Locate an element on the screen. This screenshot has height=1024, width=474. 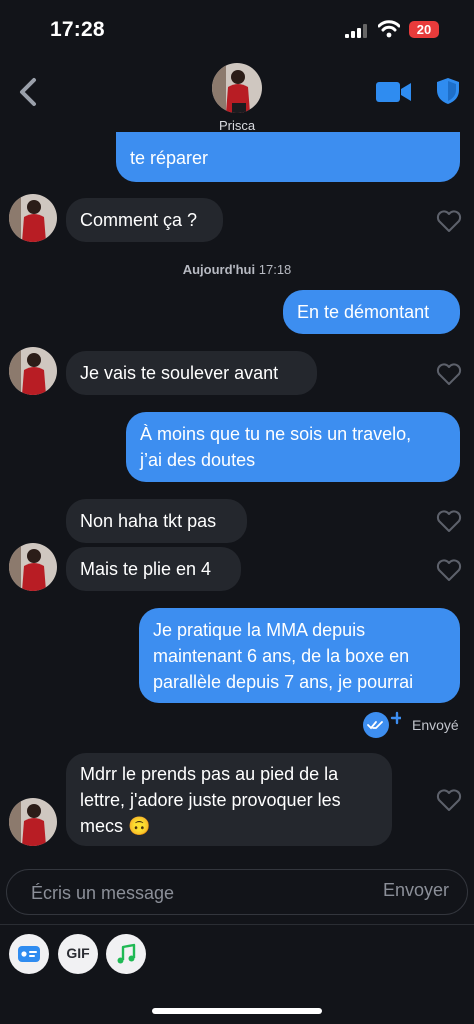
message-text: Comment ça ? is located at coordinates (139, 220).